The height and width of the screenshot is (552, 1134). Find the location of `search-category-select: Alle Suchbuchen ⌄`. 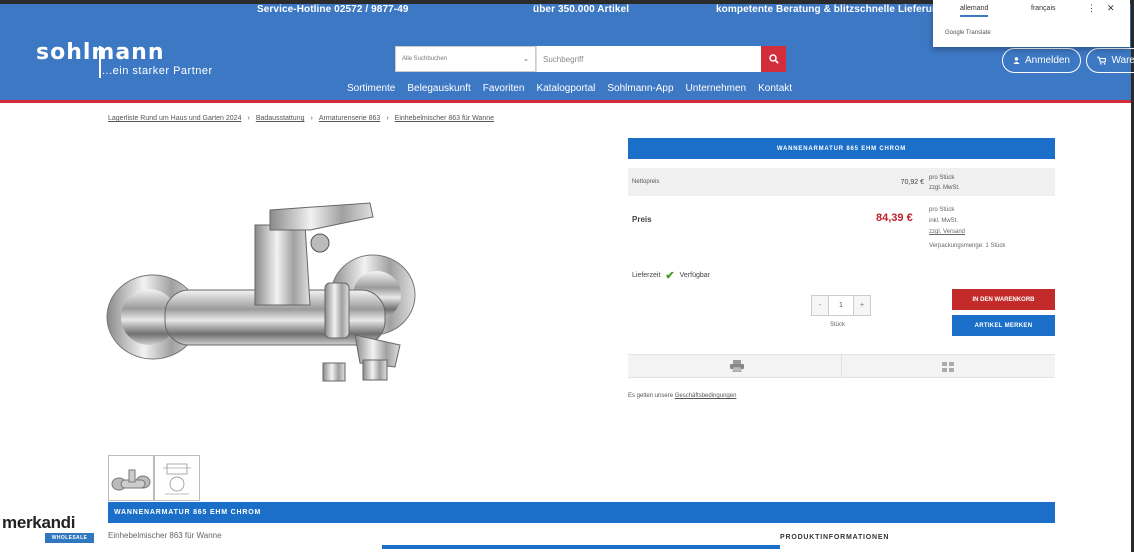

search-category-select: Alle Suchbuchen ⌄ is located at coordinates (465, 59).